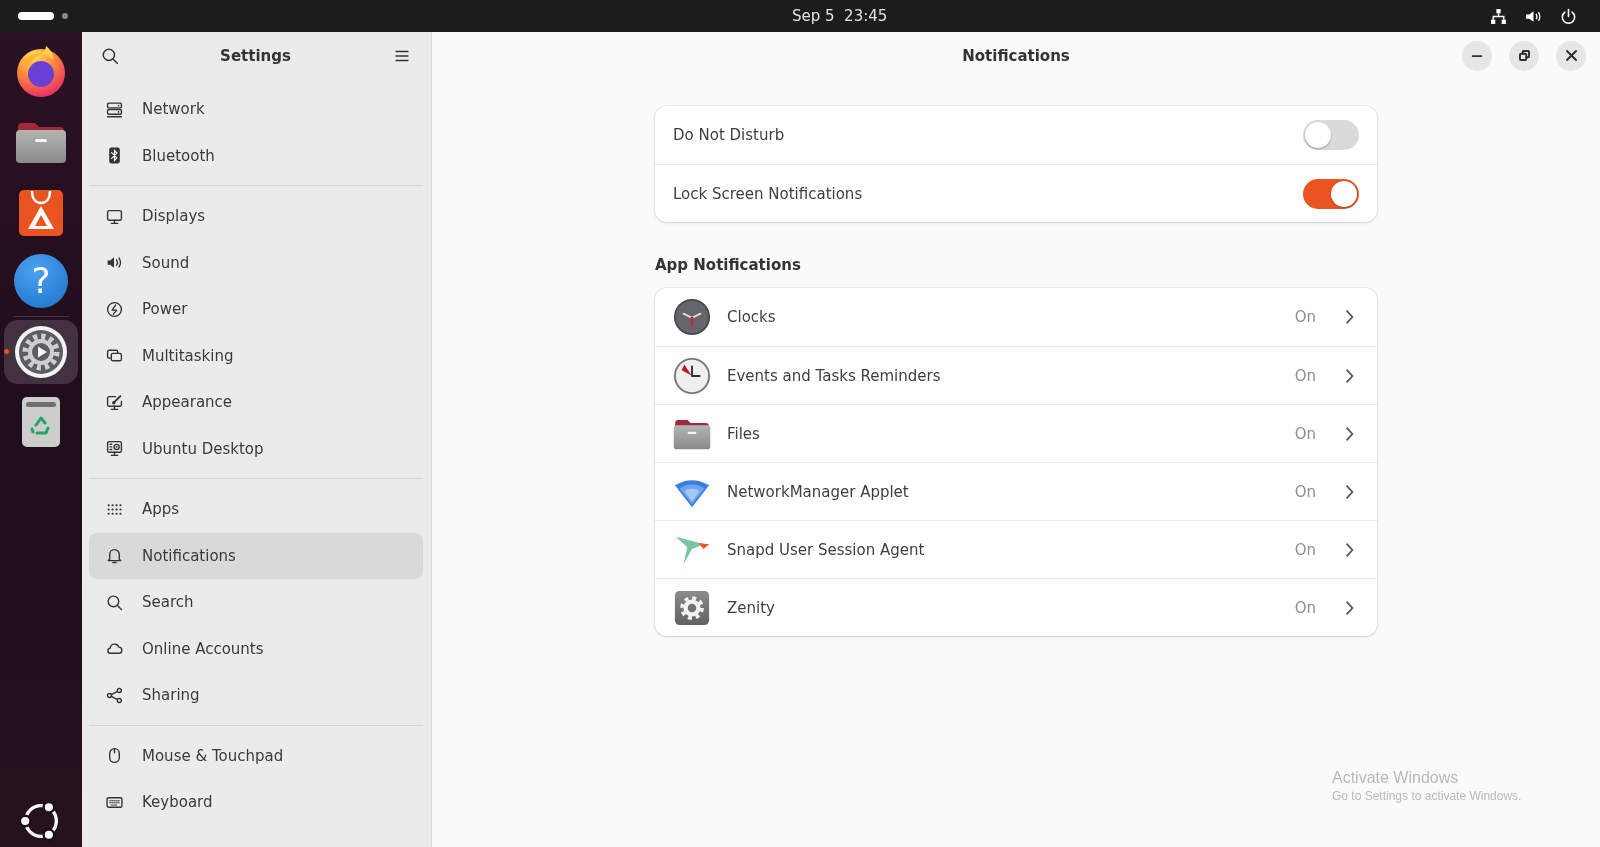  Describe the element at coordinates (728, 265) in the screenshot. I see `section-heading: App Notifications` at that location.